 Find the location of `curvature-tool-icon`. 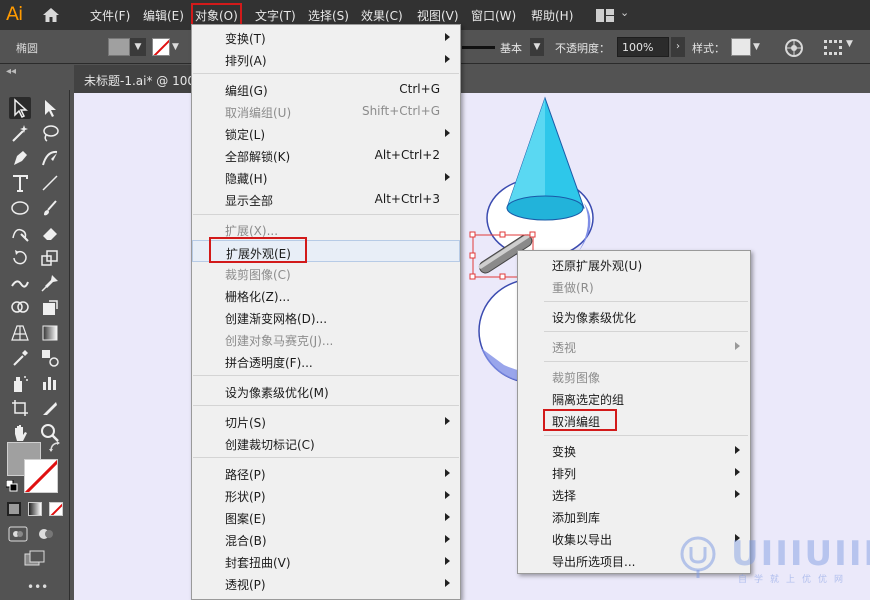

curvature-tool-icon is located at coordinates (50, 158).